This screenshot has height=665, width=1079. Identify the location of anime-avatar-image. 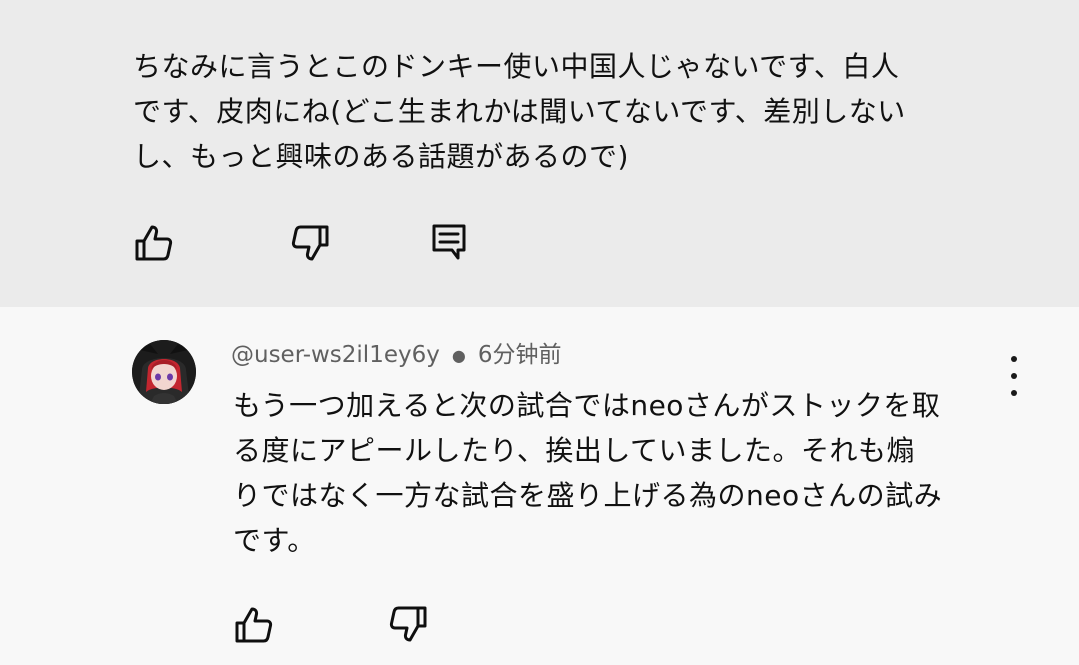
(164, 372).